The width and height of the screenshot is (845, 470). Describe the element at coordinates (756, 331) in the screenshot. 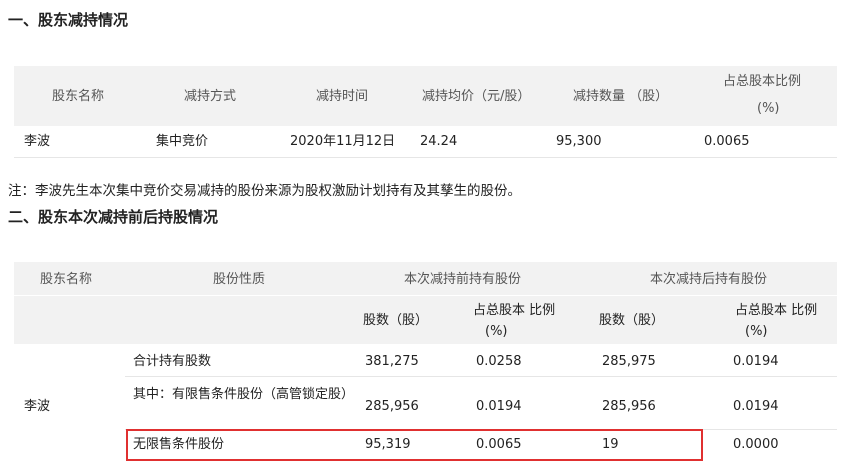

I see `s2-sub-after-ratio-unit: (%)` at that location.